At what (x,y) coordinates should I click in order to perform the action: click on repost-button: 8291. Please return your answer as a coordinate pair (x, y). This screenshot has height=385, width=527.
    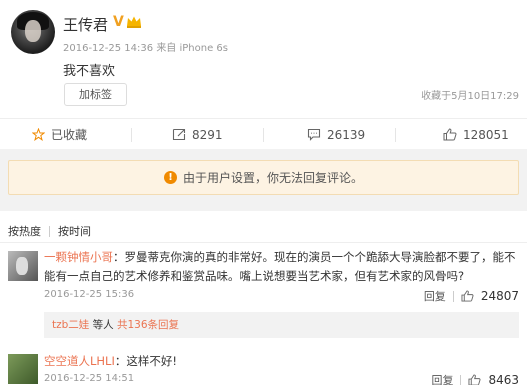
    Looking at the image, I should click on (197, 134).